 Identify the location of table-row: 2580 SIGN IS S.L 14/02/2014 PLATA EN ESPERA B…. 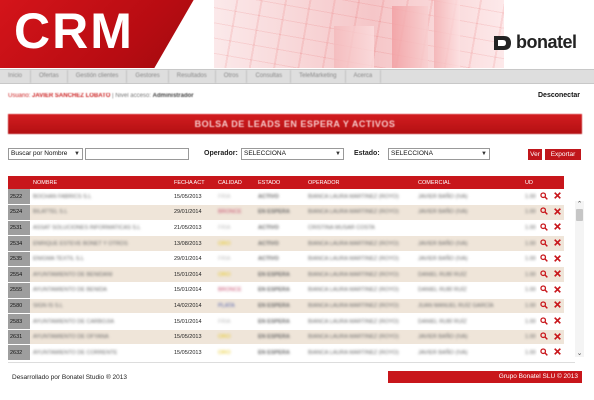
(286, 306).